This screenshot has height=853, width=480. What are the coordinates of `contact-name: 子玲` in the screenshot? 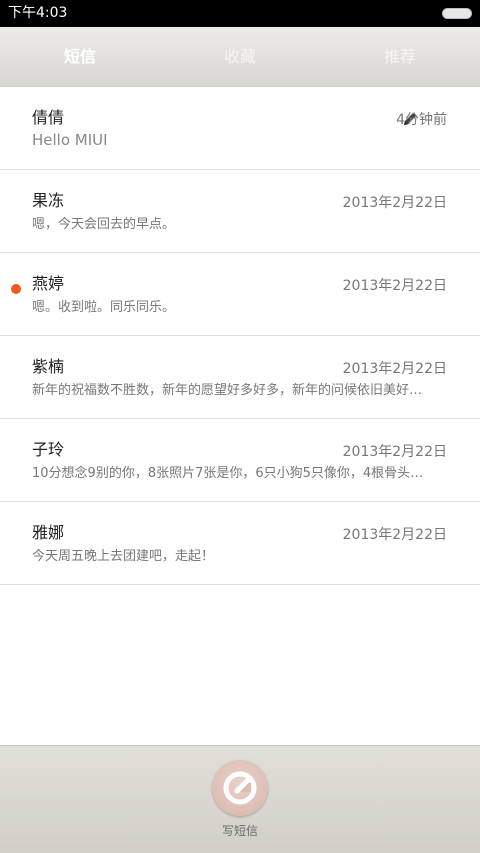 It's located at (48, 449).